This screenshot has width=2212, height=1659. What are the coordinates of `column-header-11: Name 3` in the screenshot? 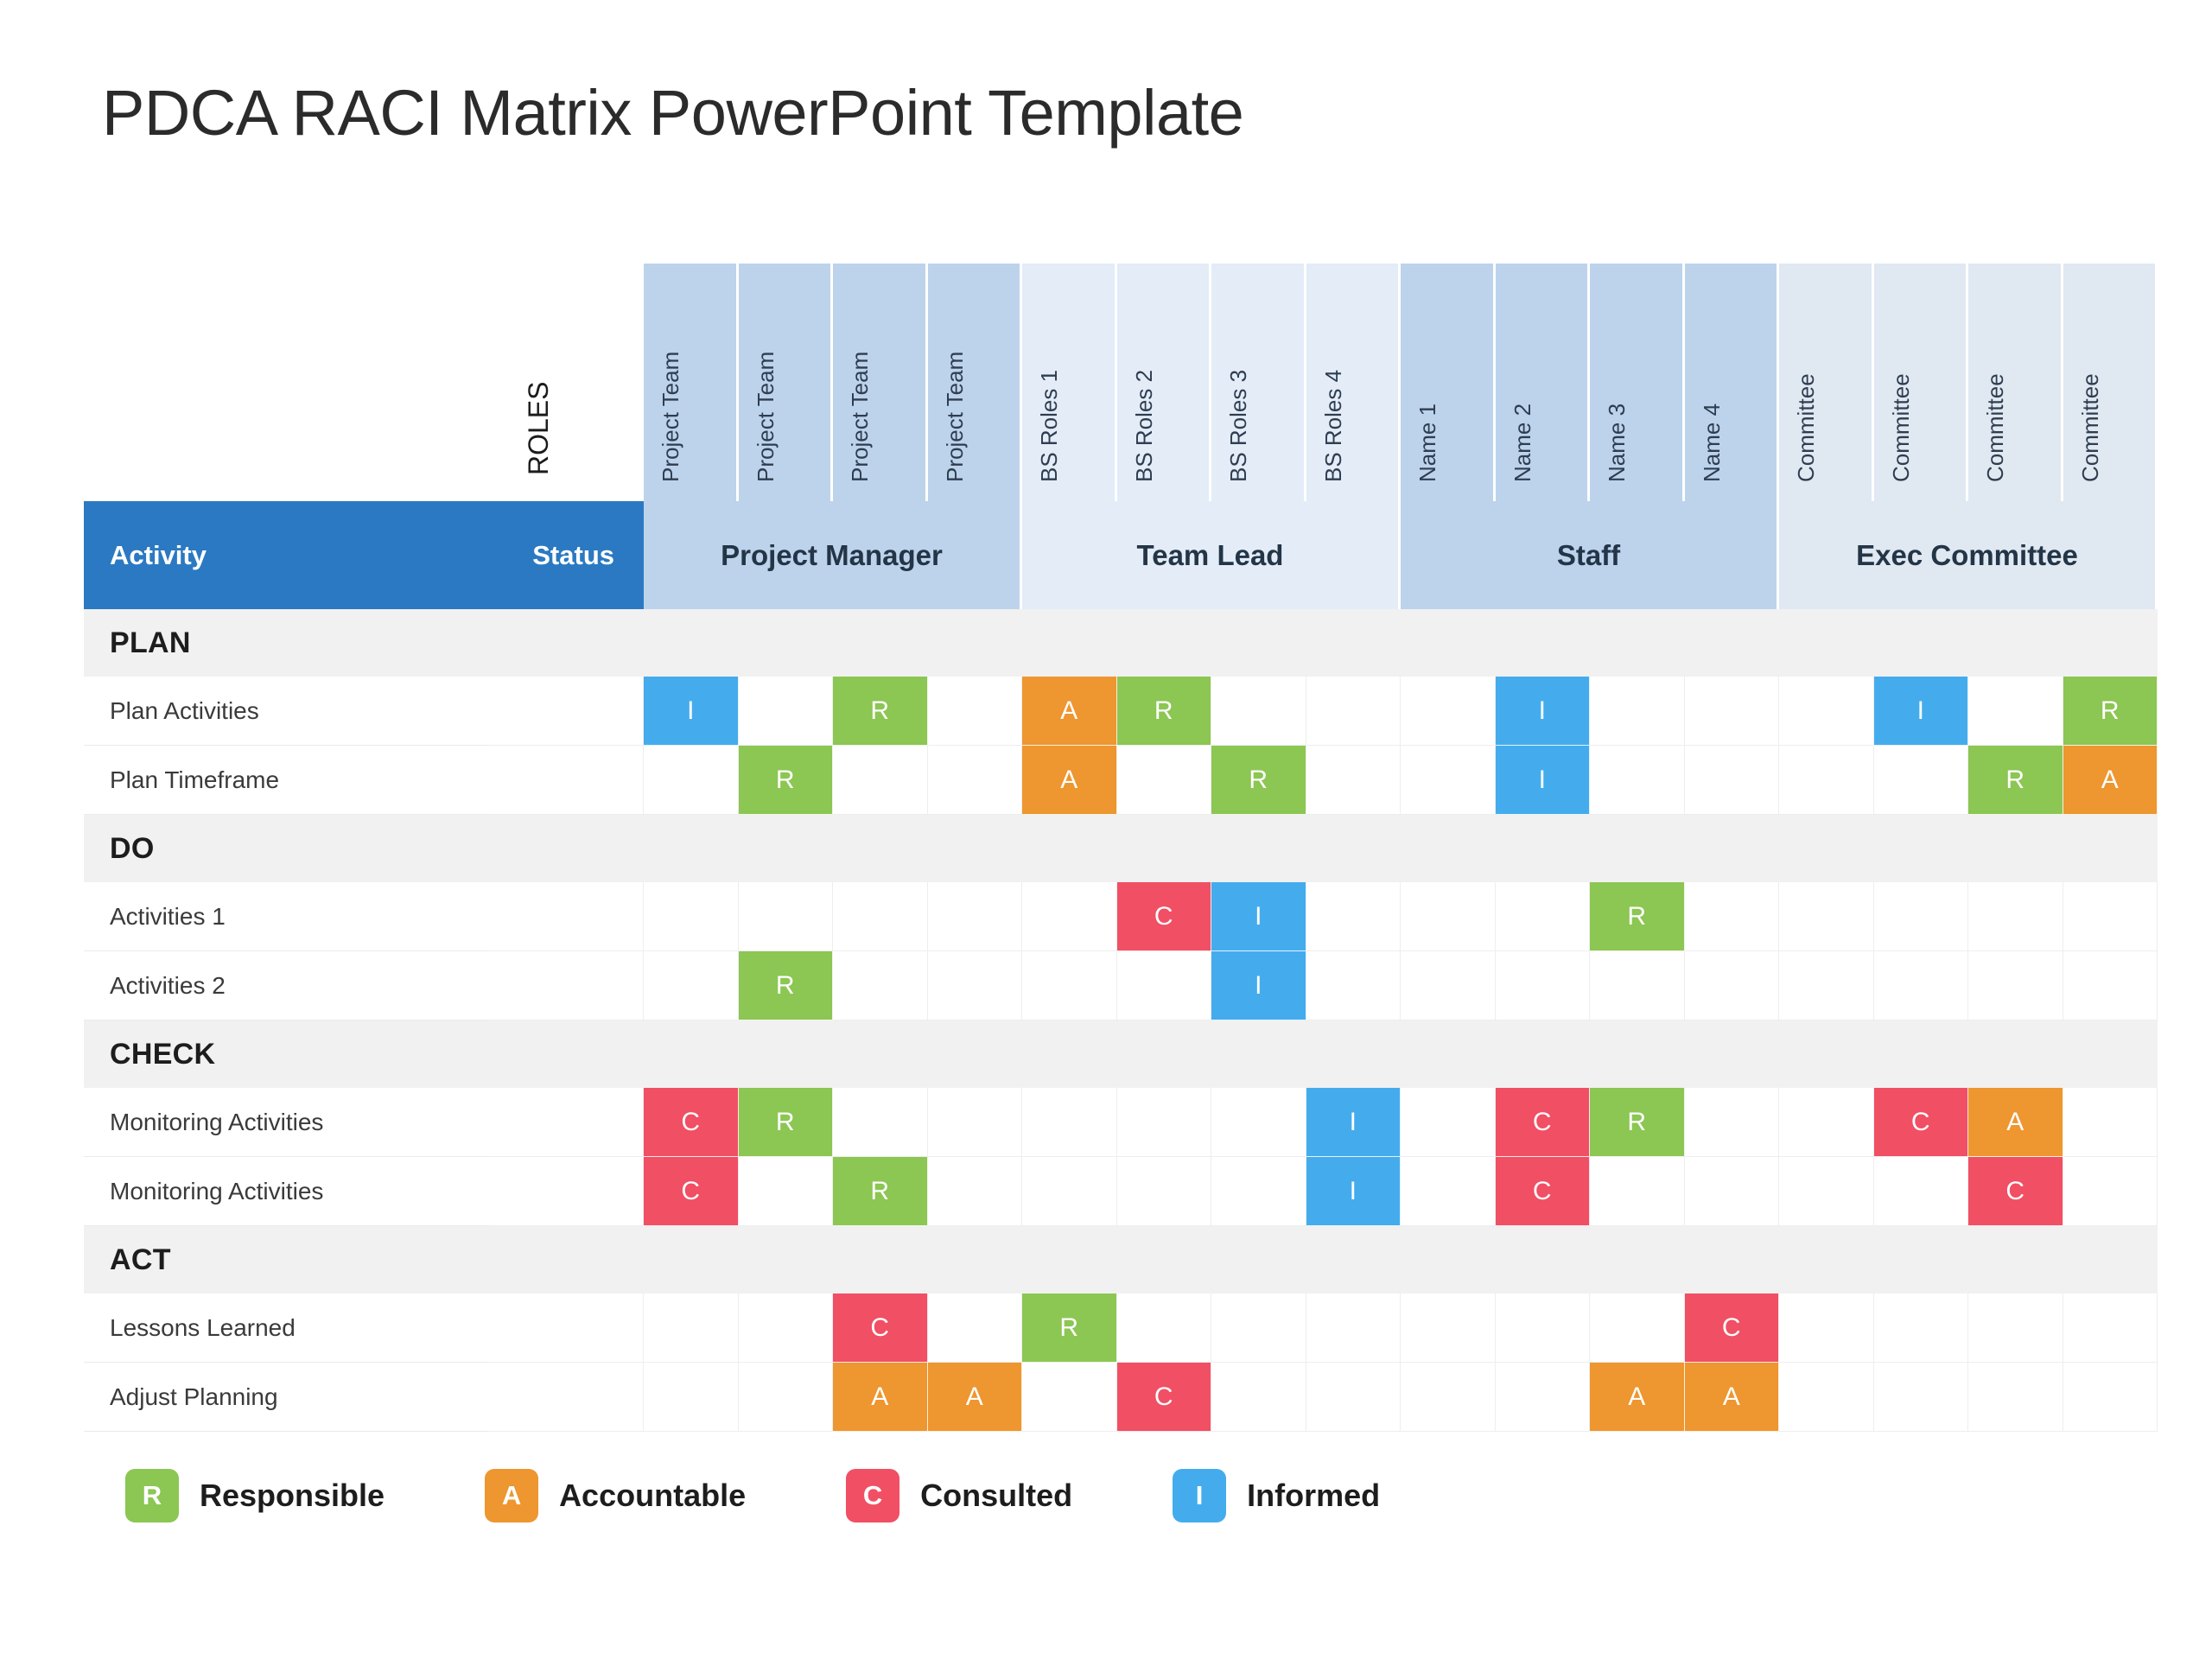 It's located at (1637, 382).